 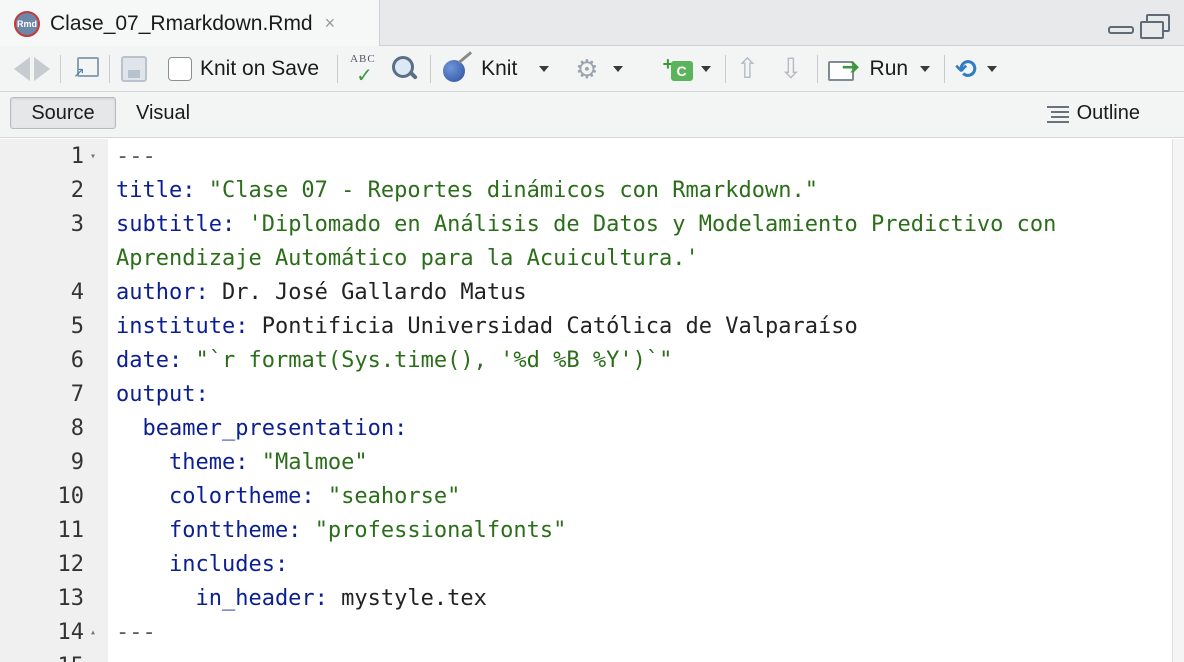 I want to click on previous-section-button: ⇧, so click(x=747, y=69).